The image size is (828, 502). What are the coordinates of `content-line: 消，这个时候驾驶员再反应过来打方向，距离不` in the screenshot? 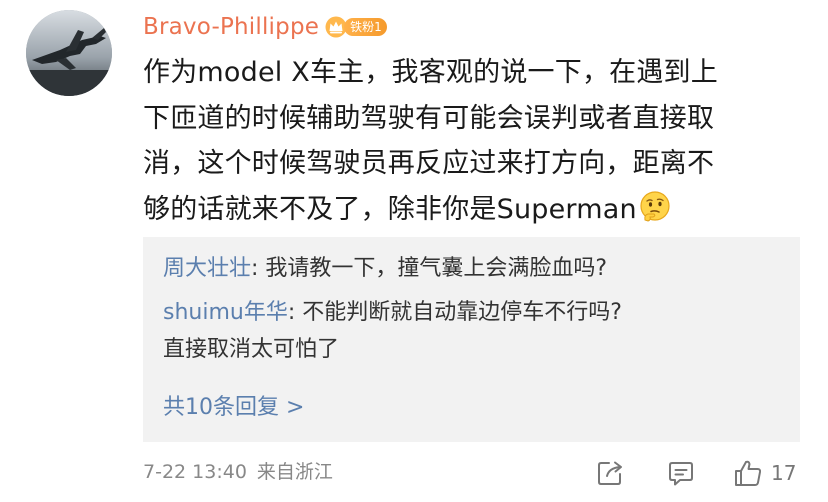 It's located at (429, 163).